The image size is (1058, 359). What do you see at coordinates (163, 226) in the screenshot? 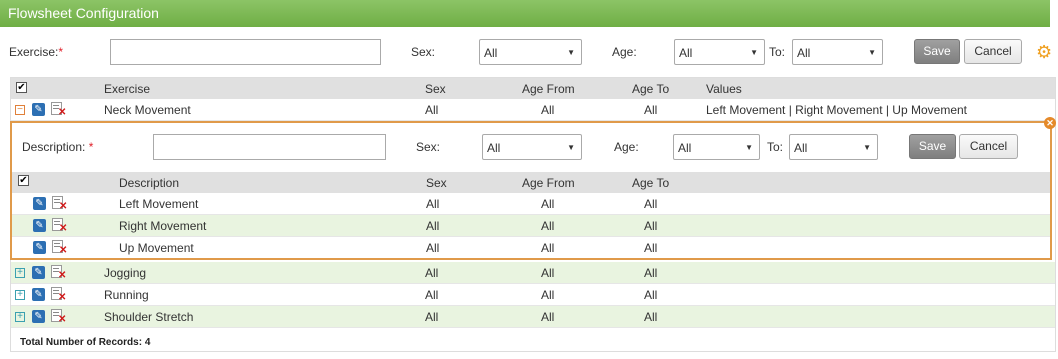
I see `description-value: Right Movement` at bounding box center [163, 226].